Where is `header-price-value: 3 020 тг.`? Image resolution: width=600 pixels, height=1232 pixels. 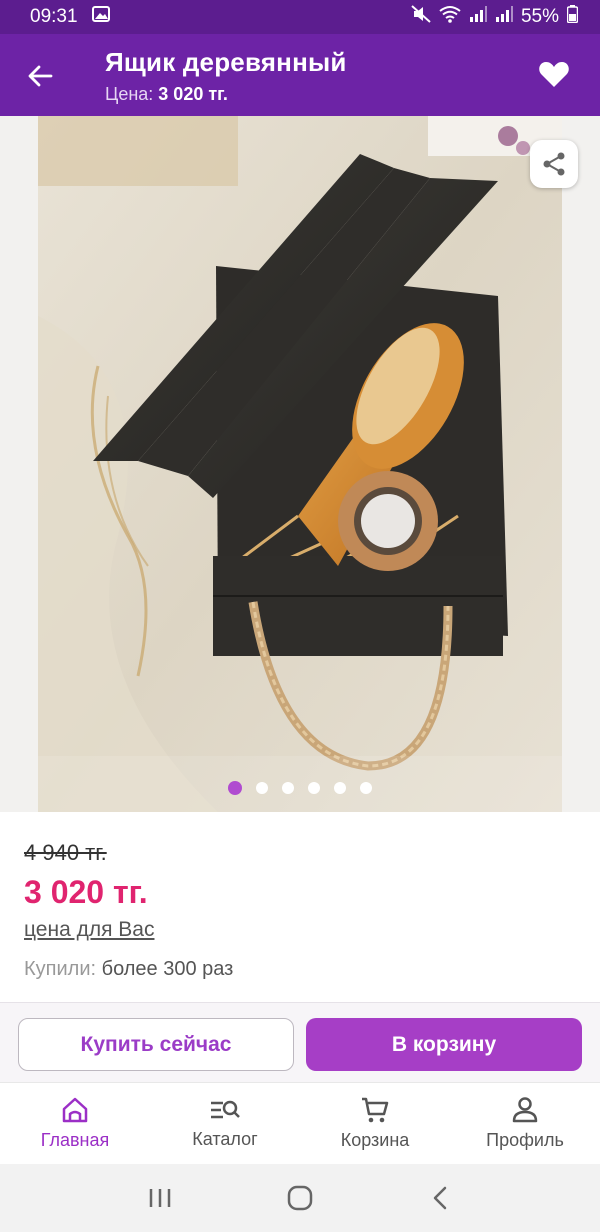 header-price-value: 3 020 тг. is located at coordinates (193, 94).